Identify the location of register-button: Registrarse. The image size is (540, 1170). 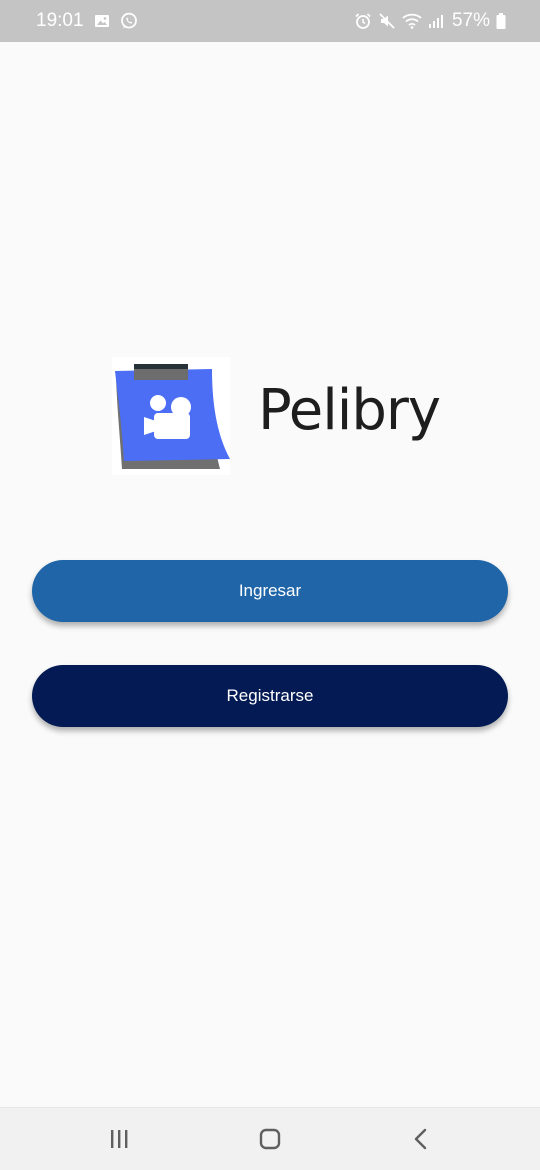
(270, 696).